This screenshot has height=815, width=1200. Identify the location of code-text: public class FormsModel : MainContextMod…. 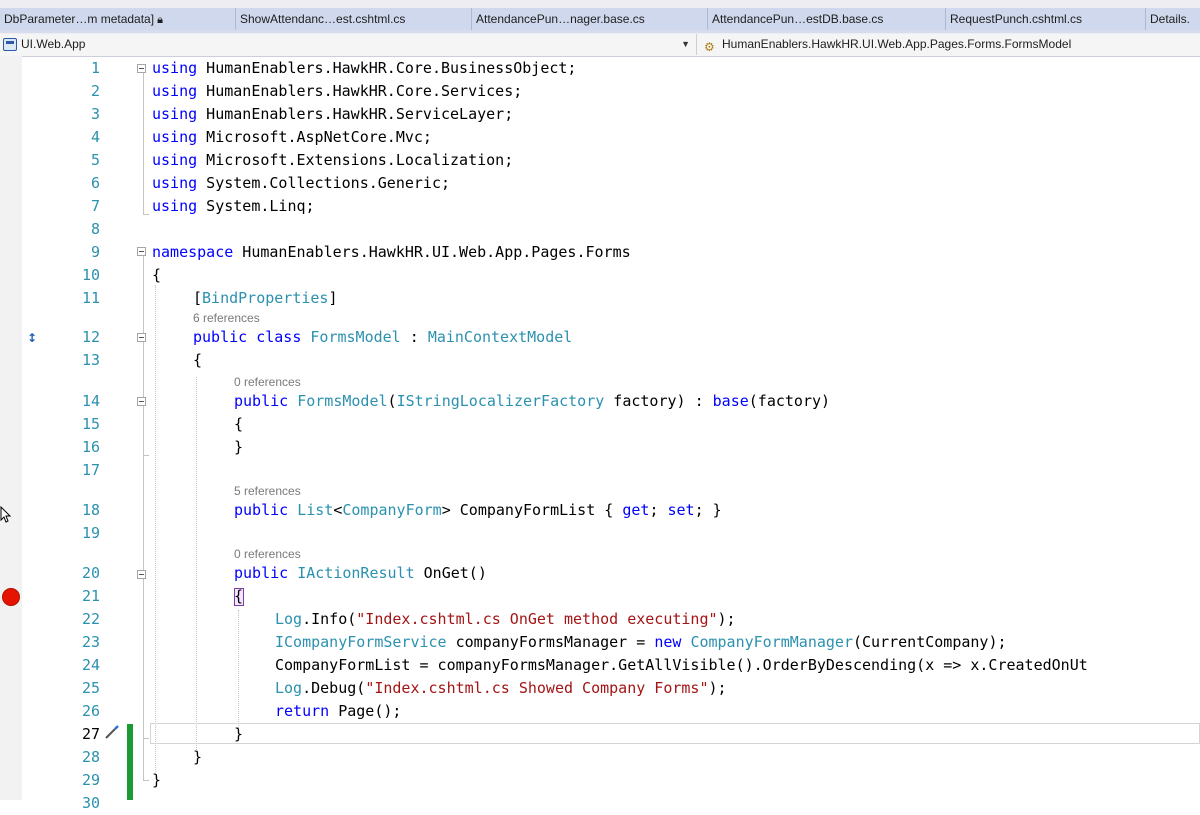
(382, 337).